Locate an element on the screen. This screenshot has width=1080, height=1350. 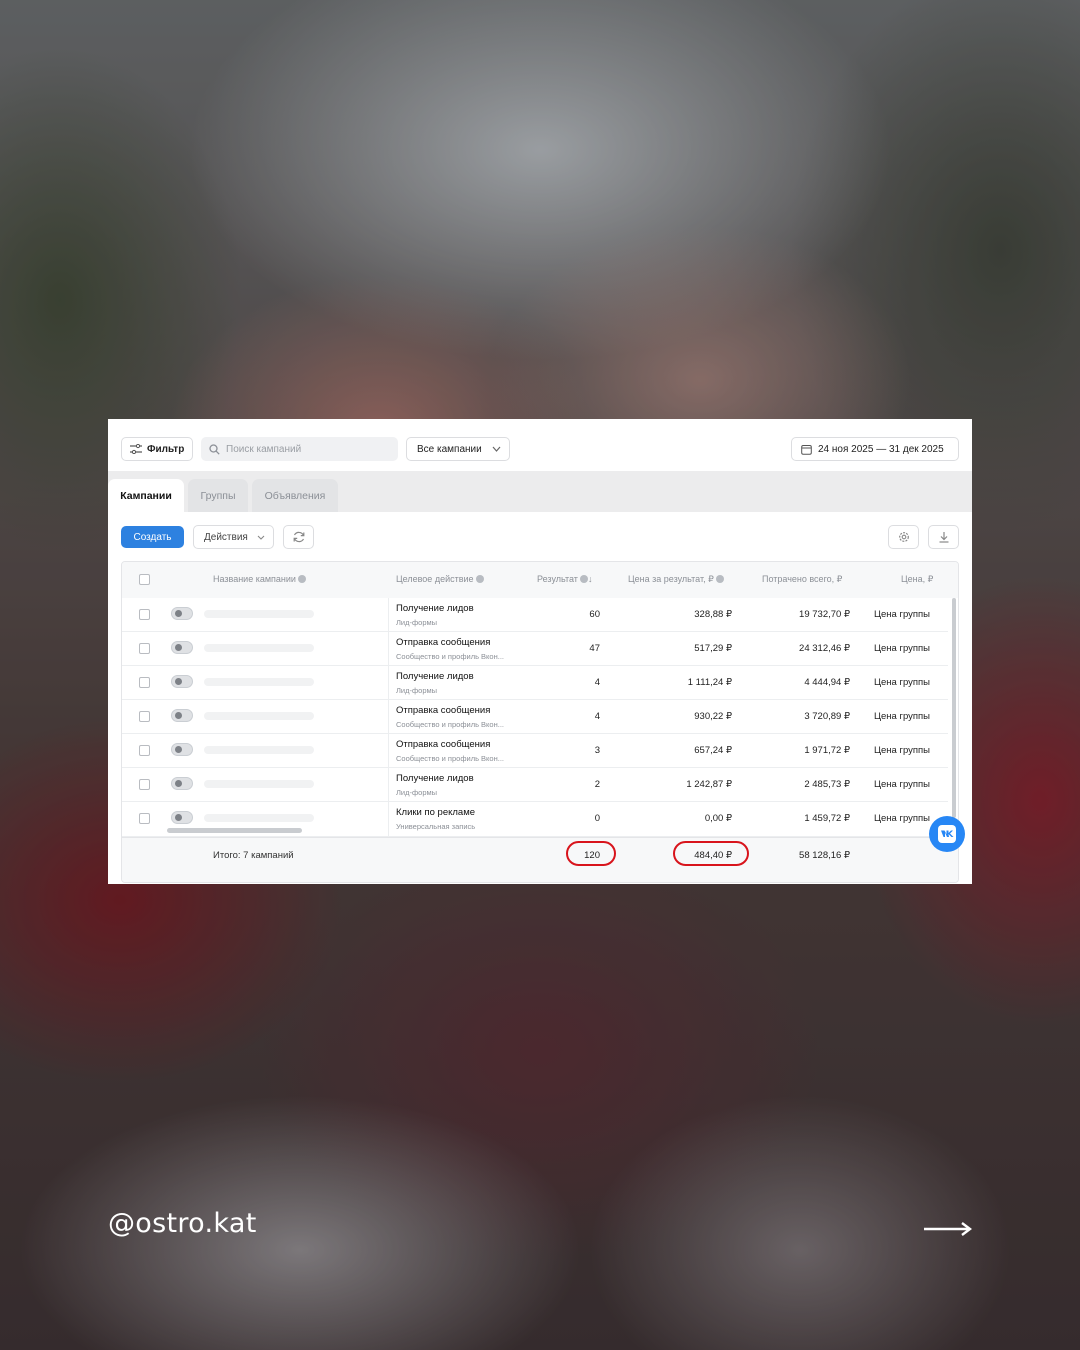
spent-value: 4 444,94 ₽ is located at coordinates (827, 682).